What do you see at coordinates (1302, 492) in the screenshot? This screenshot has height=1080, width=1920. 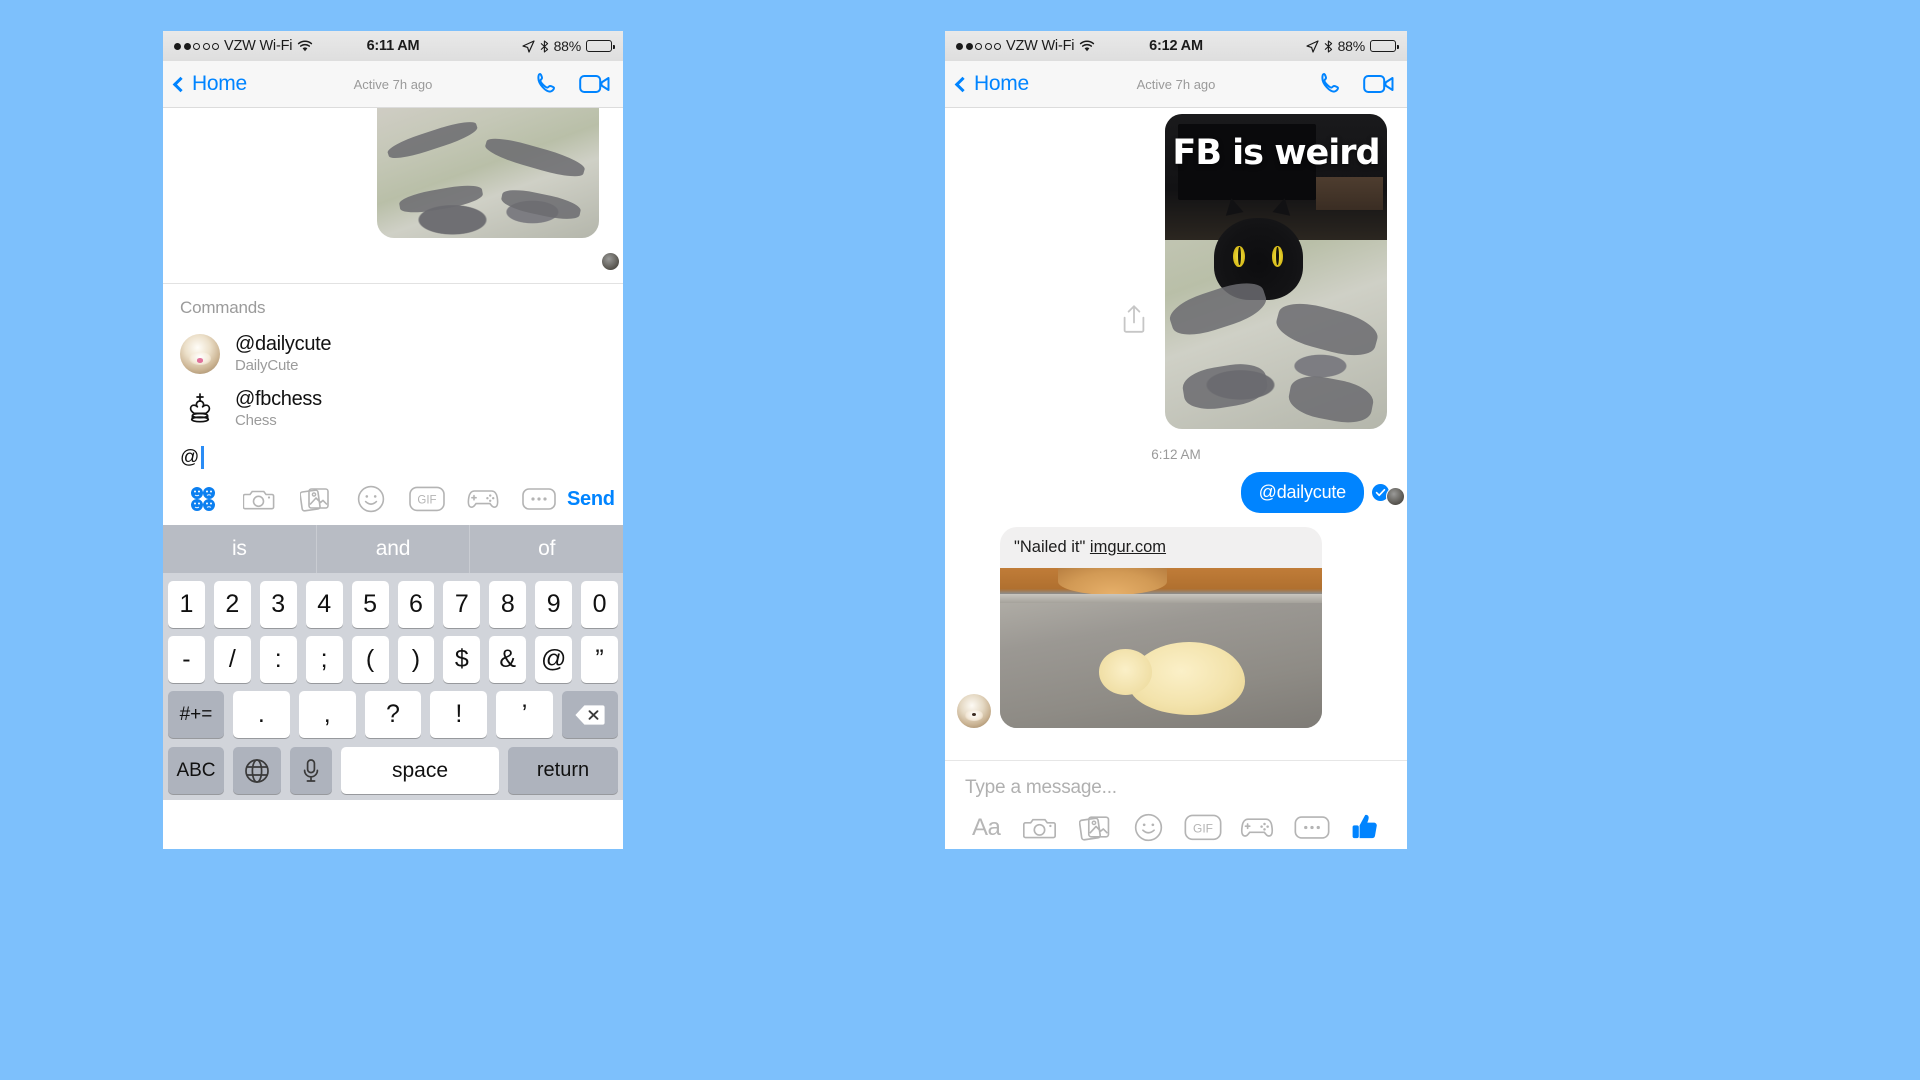 I see `outgoing-message-bubble: @dailycute` at bounding box center [1302, 492].